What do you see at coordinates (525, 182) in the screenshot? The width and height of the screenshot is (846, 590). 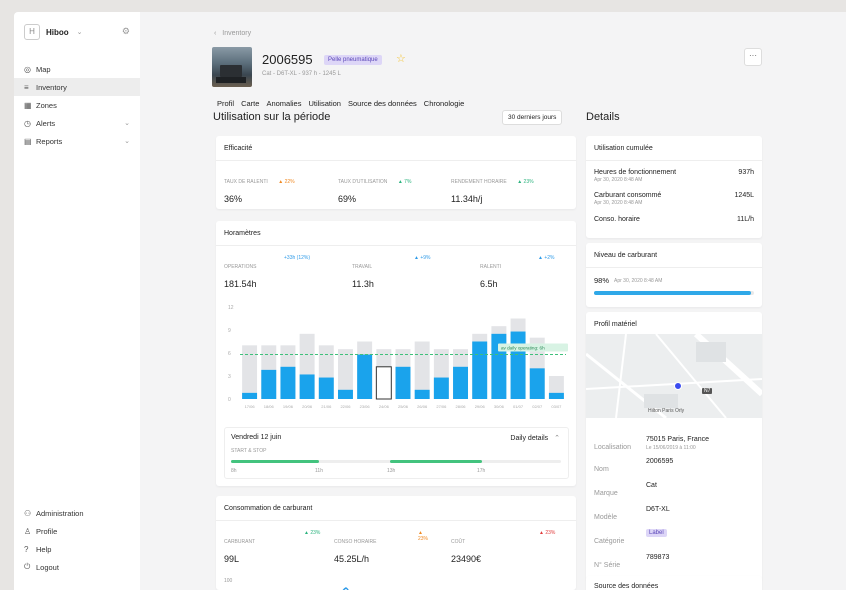 I see `metric-delta: ▲ 23%` at bounding box center [525, 182].